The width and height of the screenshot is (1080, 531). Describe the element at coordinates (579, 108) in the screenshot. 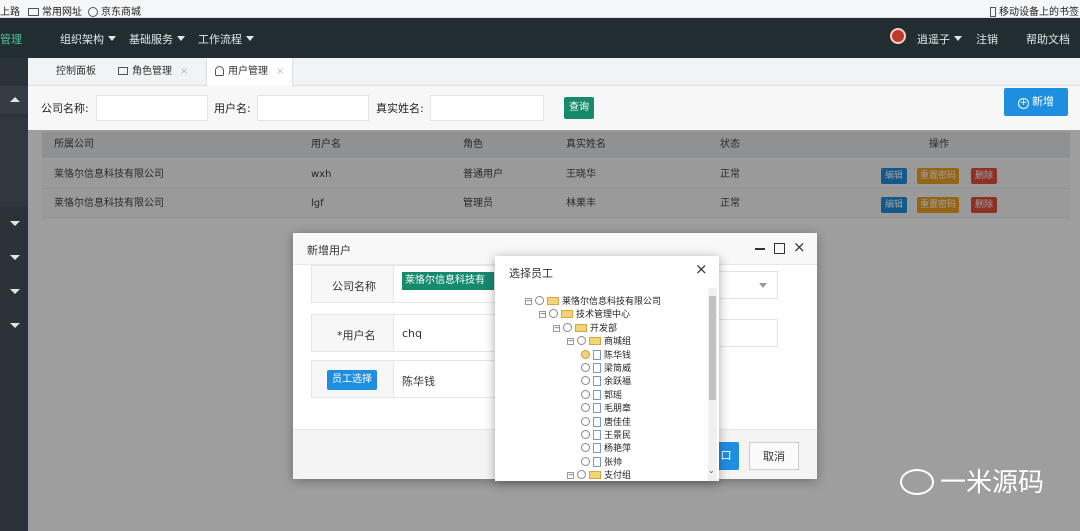

I see `query-button: 查询` at that location.